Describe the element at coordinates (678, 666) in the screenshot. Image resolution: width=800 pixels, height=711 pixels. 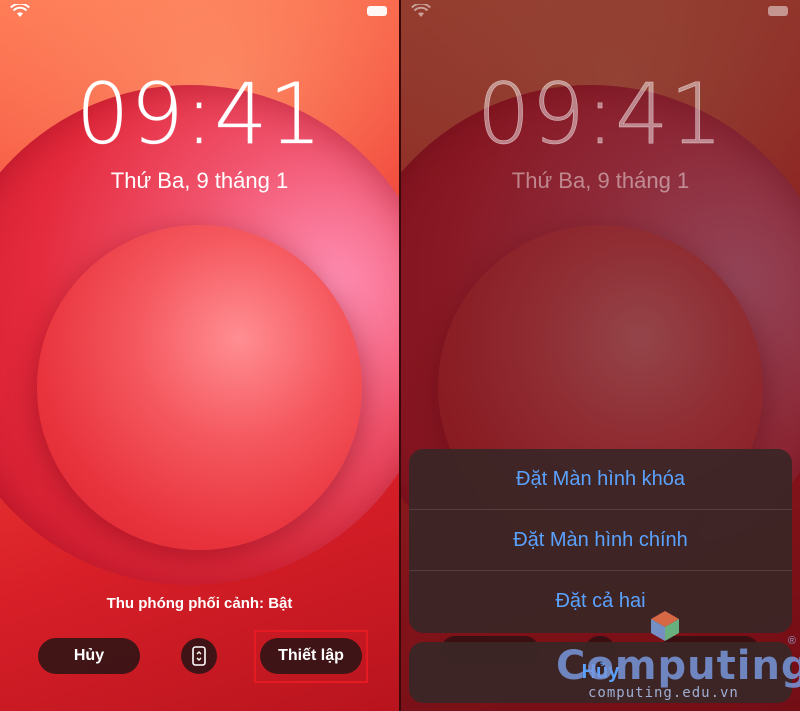
I see `watermark-brand: Computing` at that location.